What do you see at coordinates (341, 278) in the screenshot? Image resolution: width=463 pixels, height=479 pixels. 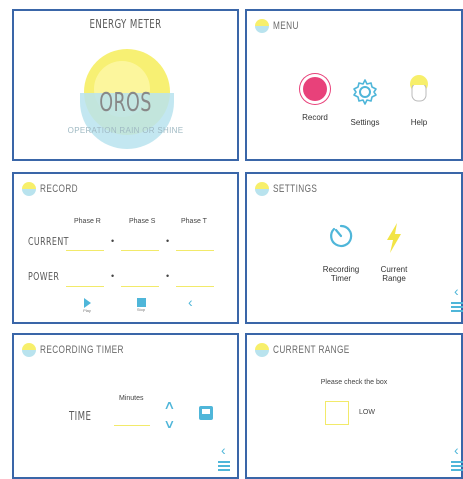 I see `settings-item-label-line2: Timer` at bounding box center [341, 278].